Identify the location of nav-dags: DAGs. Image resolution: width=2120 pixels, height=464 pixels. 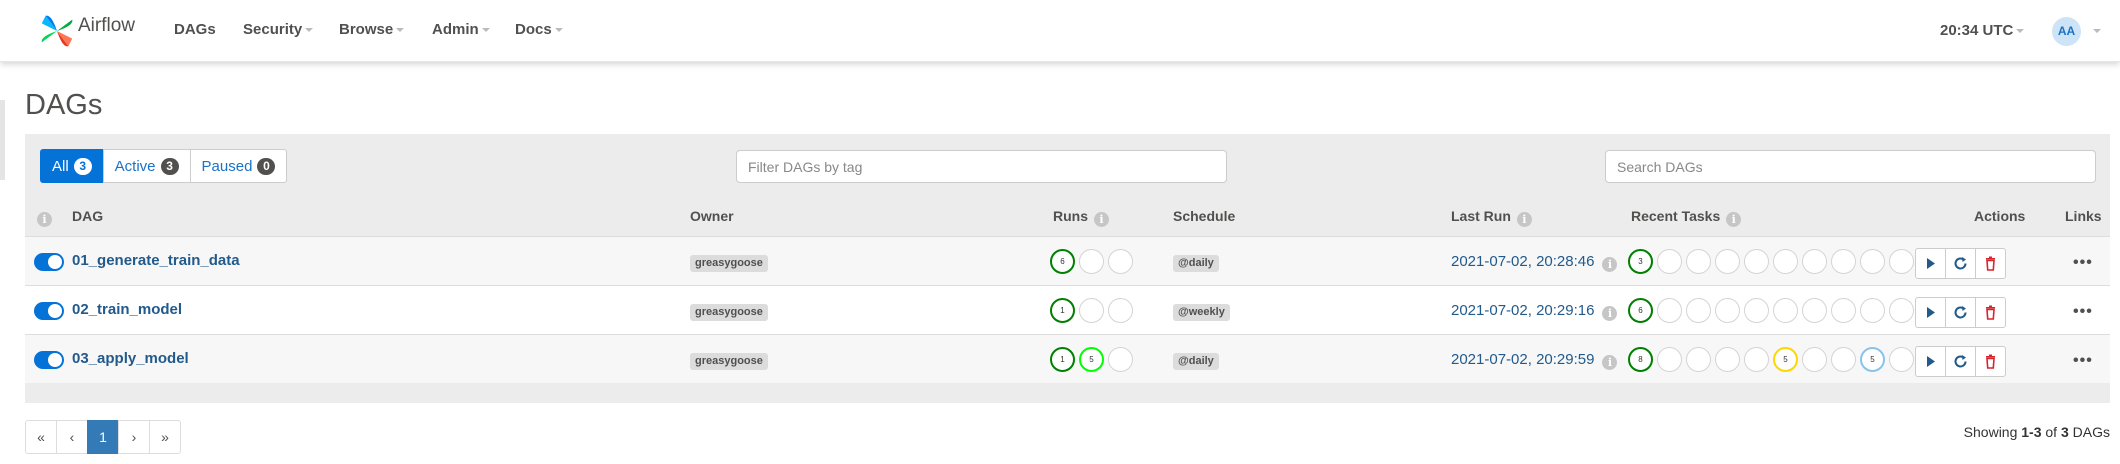
(195, 29).